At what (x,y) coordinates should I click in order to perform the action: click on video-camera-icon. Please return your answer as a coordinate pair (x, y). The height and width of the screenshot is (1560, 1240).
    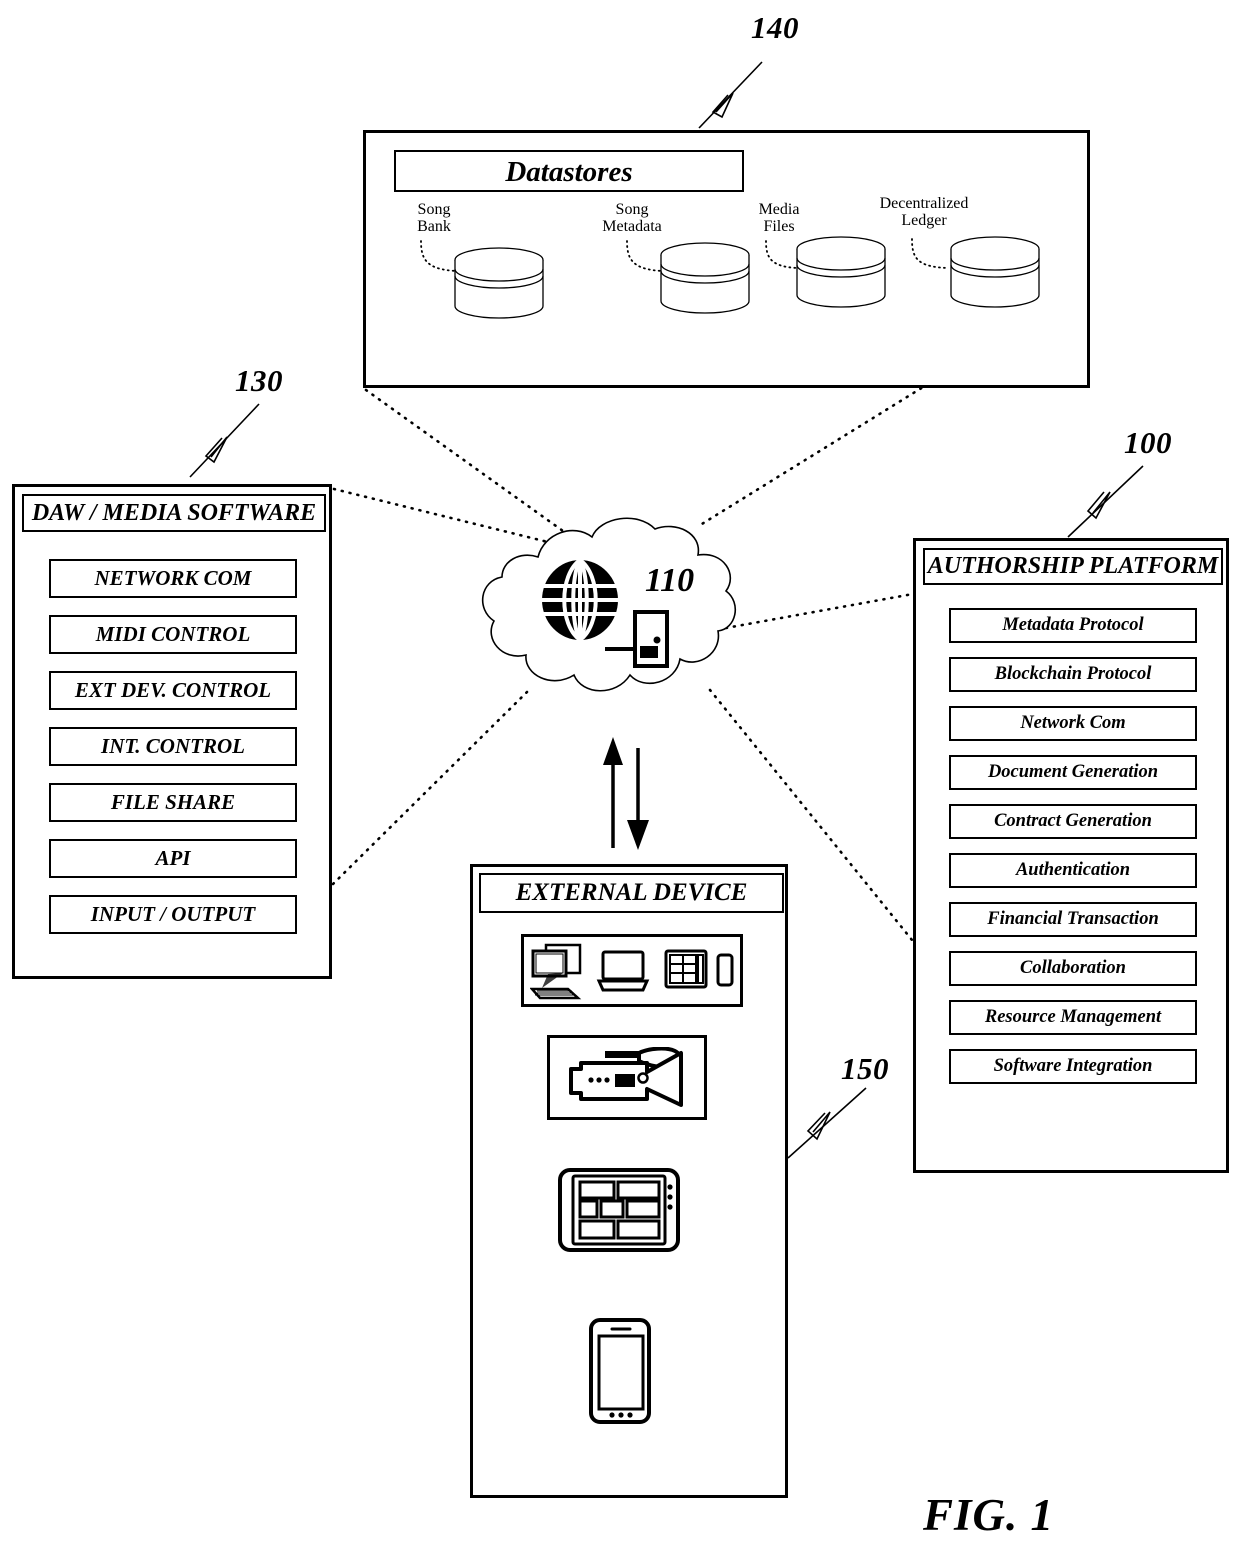
    Looking at the image, I should click on (626, 1077).